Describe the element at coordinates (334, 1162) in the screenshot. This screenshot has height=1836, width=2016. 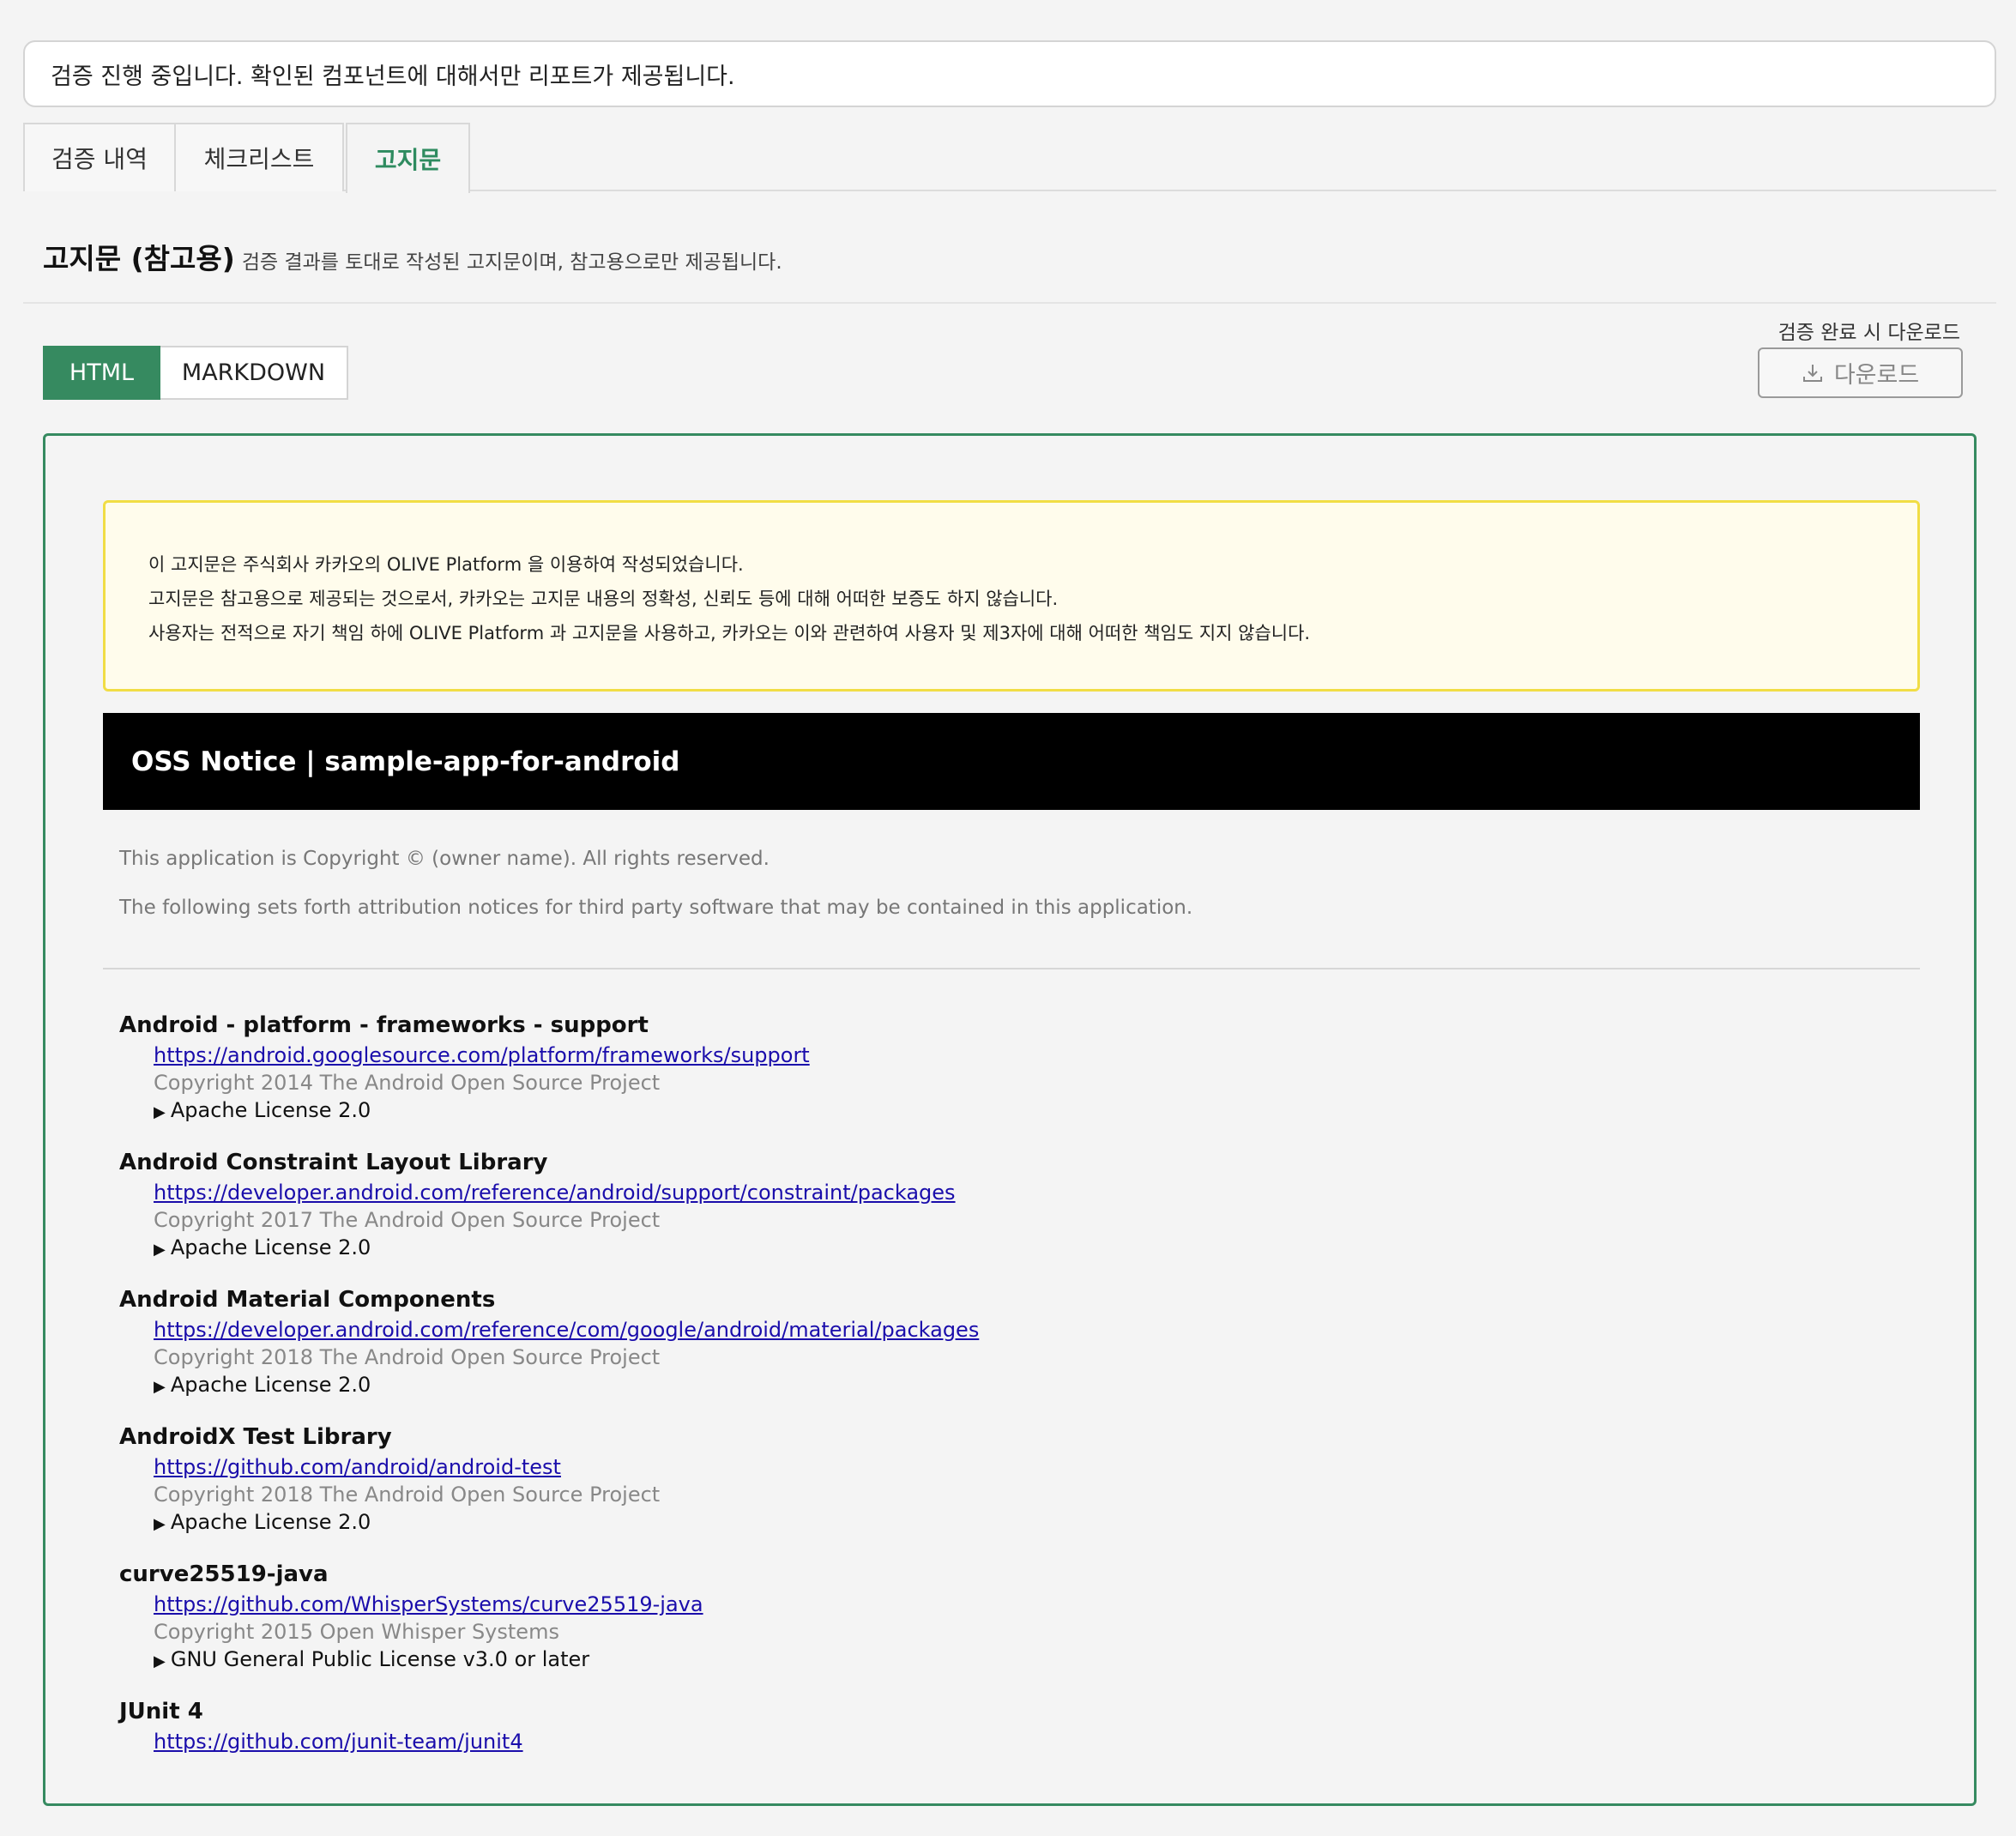
I see `component-name: Android Constraint Layout Library` at that location.